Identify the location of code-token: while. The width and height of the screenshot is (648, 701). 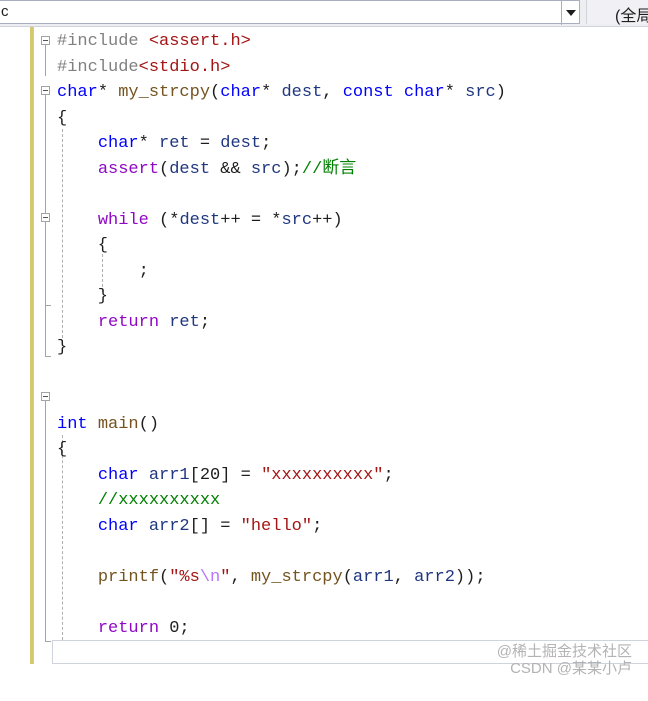
(123, 220).